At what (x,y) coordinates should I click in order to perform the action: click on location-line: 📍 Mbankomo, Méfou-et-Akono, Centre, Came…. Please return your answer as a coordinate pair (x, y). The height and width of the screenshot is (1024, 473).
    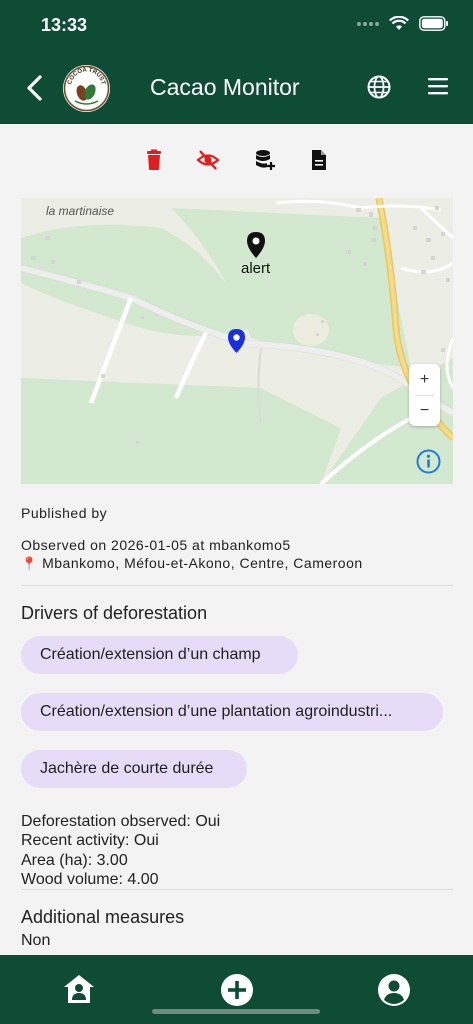
    Looking at the image, I should click on (192, 563).